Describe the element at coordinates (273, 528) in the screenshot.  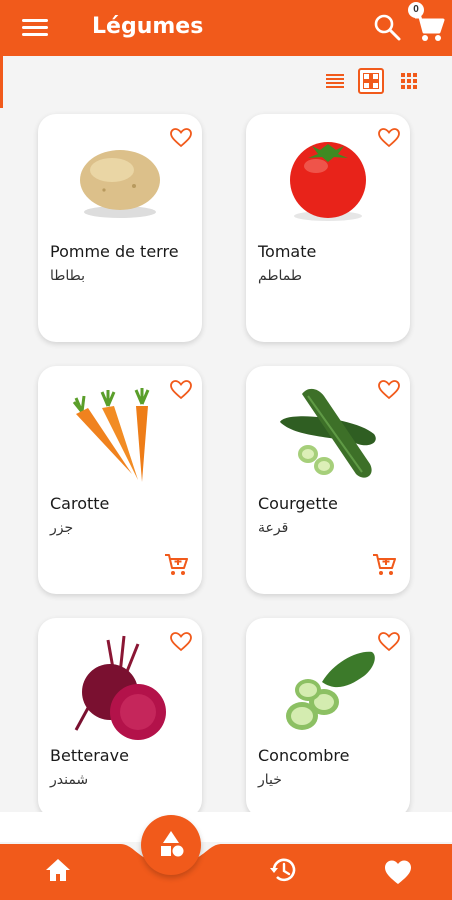
I see `product-arabic-name: قرعة` at that location.